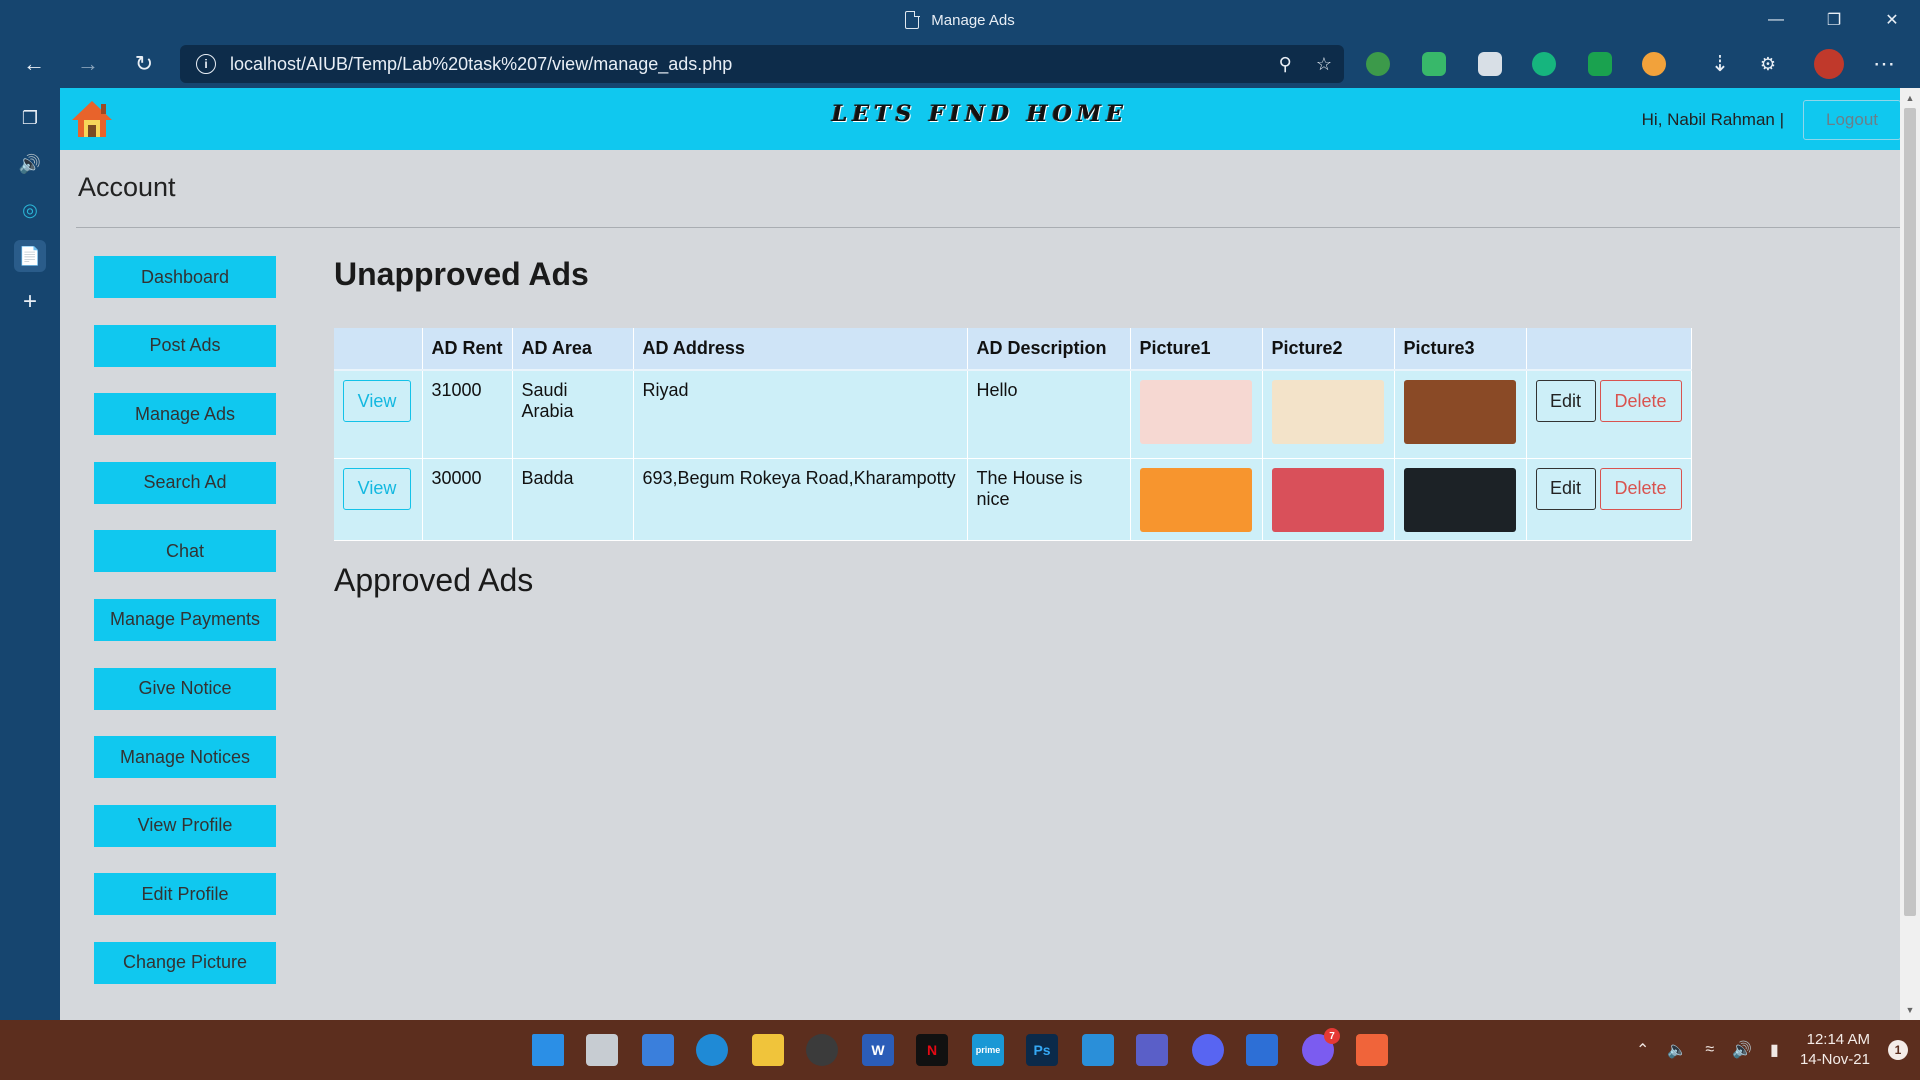  Describe the element at coordinates (1768, 64) in the screenshot. I see `extensions-icon: ⚙` at that location.